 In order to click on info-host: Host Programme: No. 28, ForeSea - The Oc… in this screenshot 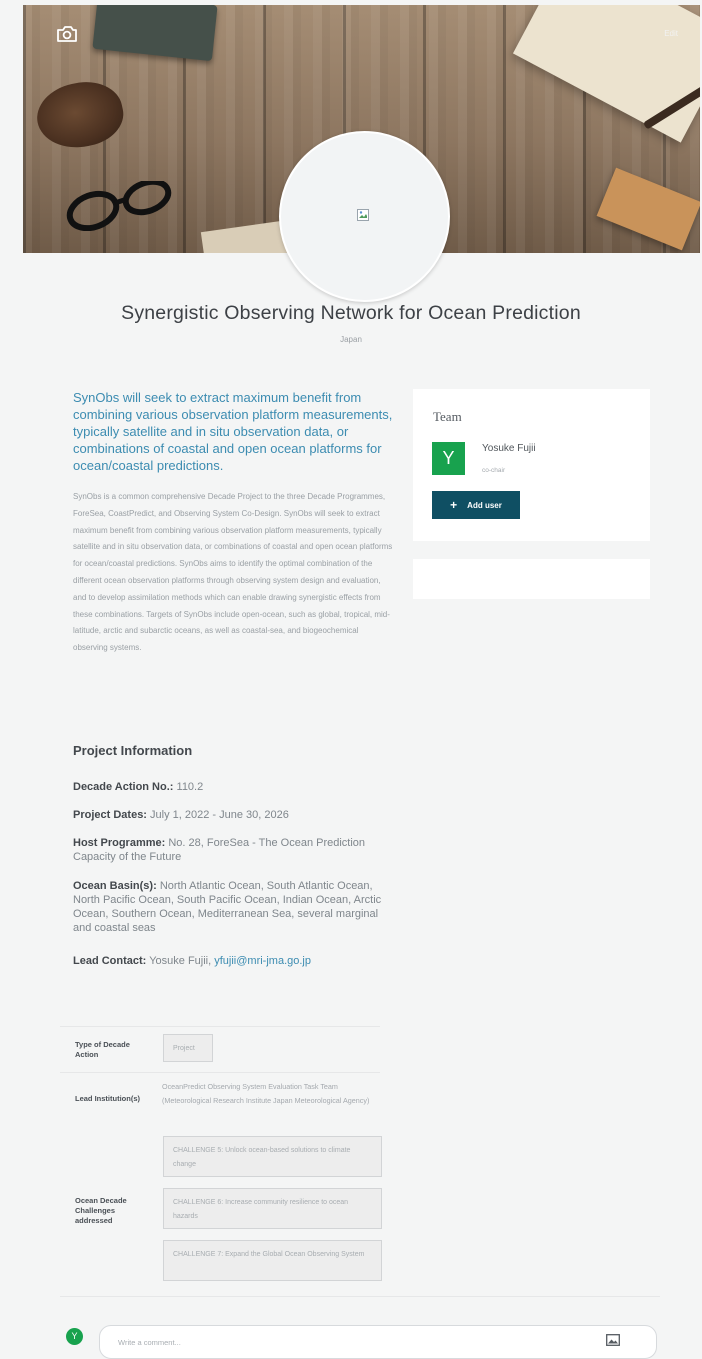, I will do `click(234, 850)`.